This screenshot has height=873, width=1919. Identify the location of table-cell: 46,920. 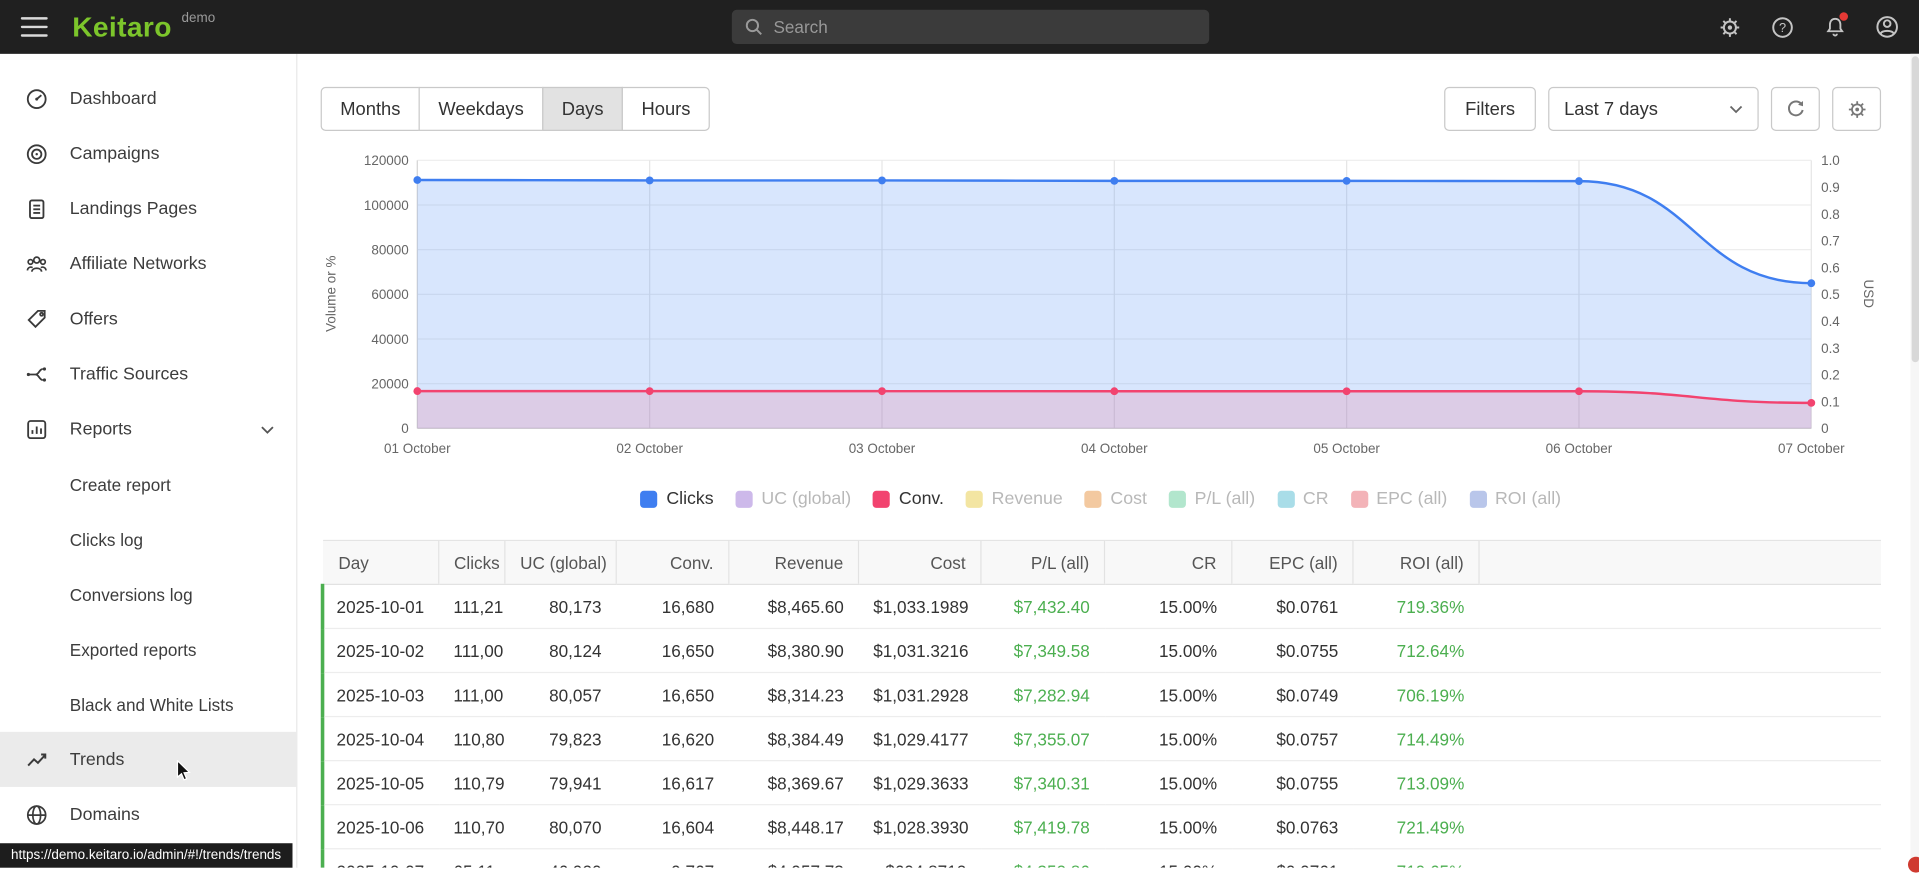
(560, 858).